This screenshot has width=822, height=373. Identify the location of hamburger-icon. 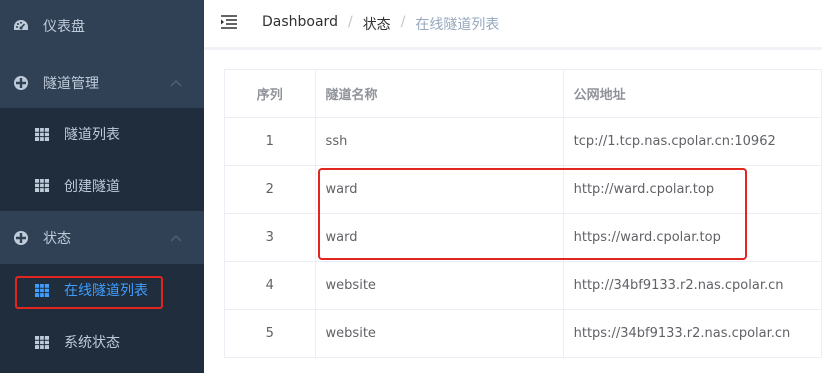
(229, 22).